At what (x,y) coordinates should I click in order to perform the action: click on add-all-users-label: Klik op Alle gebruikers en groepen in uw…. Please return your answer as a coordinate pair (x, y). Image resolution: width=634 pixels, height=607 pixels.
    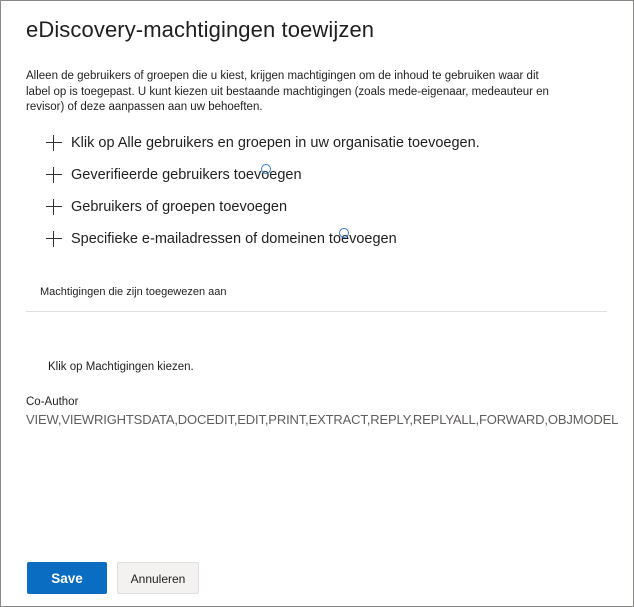
    Looking at the image, I should click on (275, 143).